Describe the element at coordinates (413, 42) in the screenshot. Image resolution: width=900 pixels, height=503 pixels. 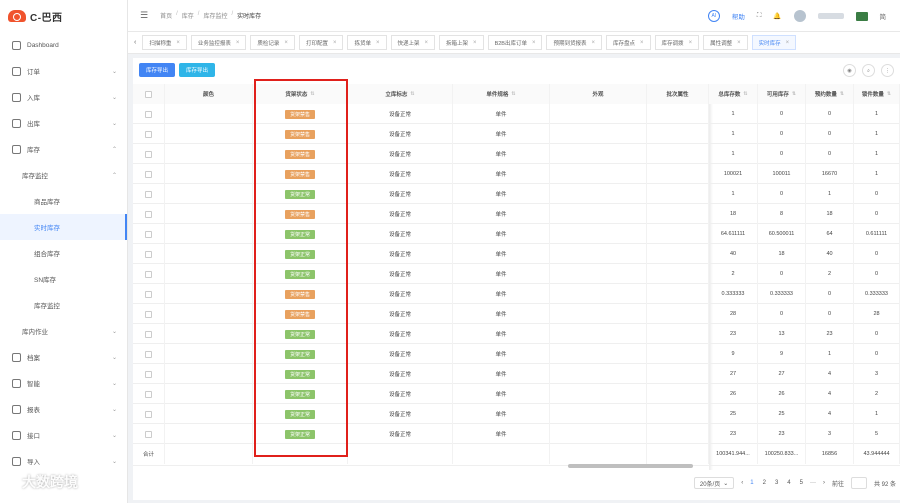
I see `tab-5: 快递上架 ×` at that location.